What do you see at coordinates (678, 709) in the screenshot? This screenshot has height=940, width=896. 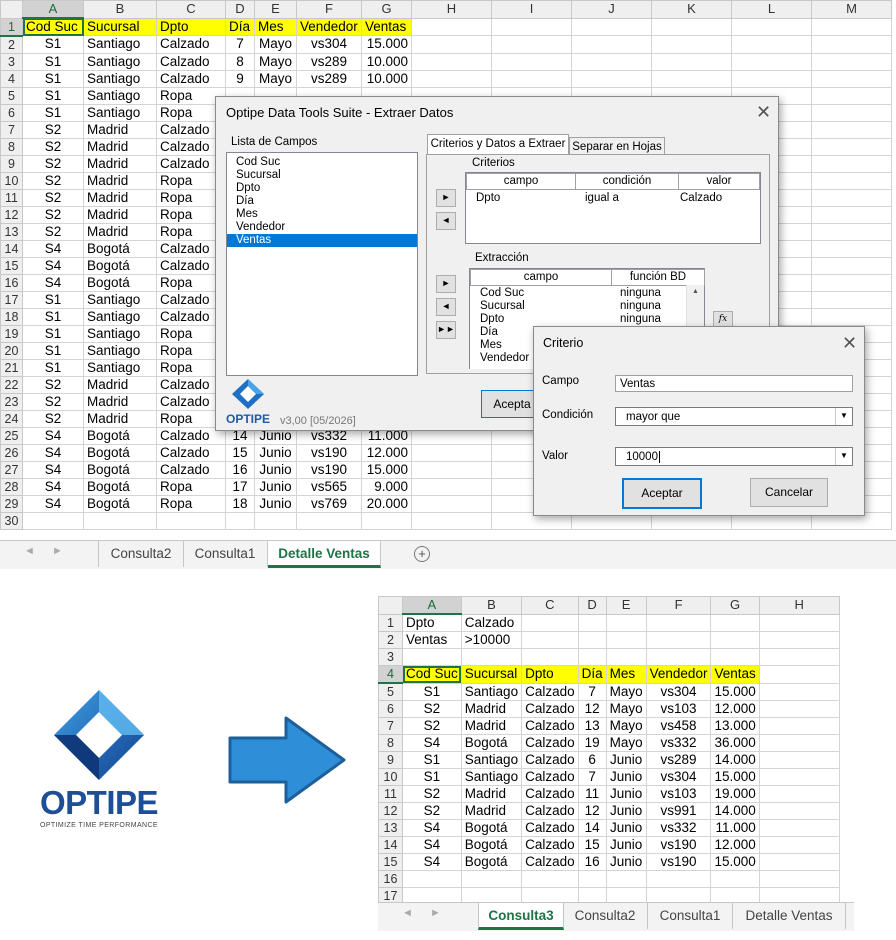 I see `table-cell: vs103` at bounding box center [678, 709].